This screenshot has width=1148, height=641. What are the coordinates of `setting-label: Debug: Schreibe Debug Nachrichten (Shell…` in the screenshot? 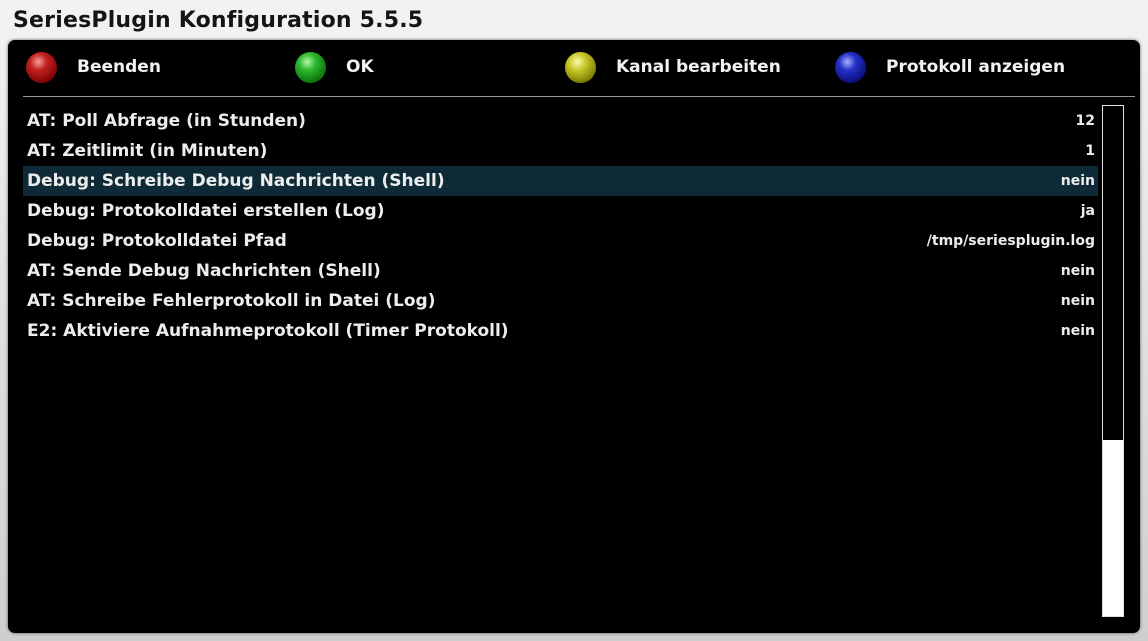 It's located at (236, 181).